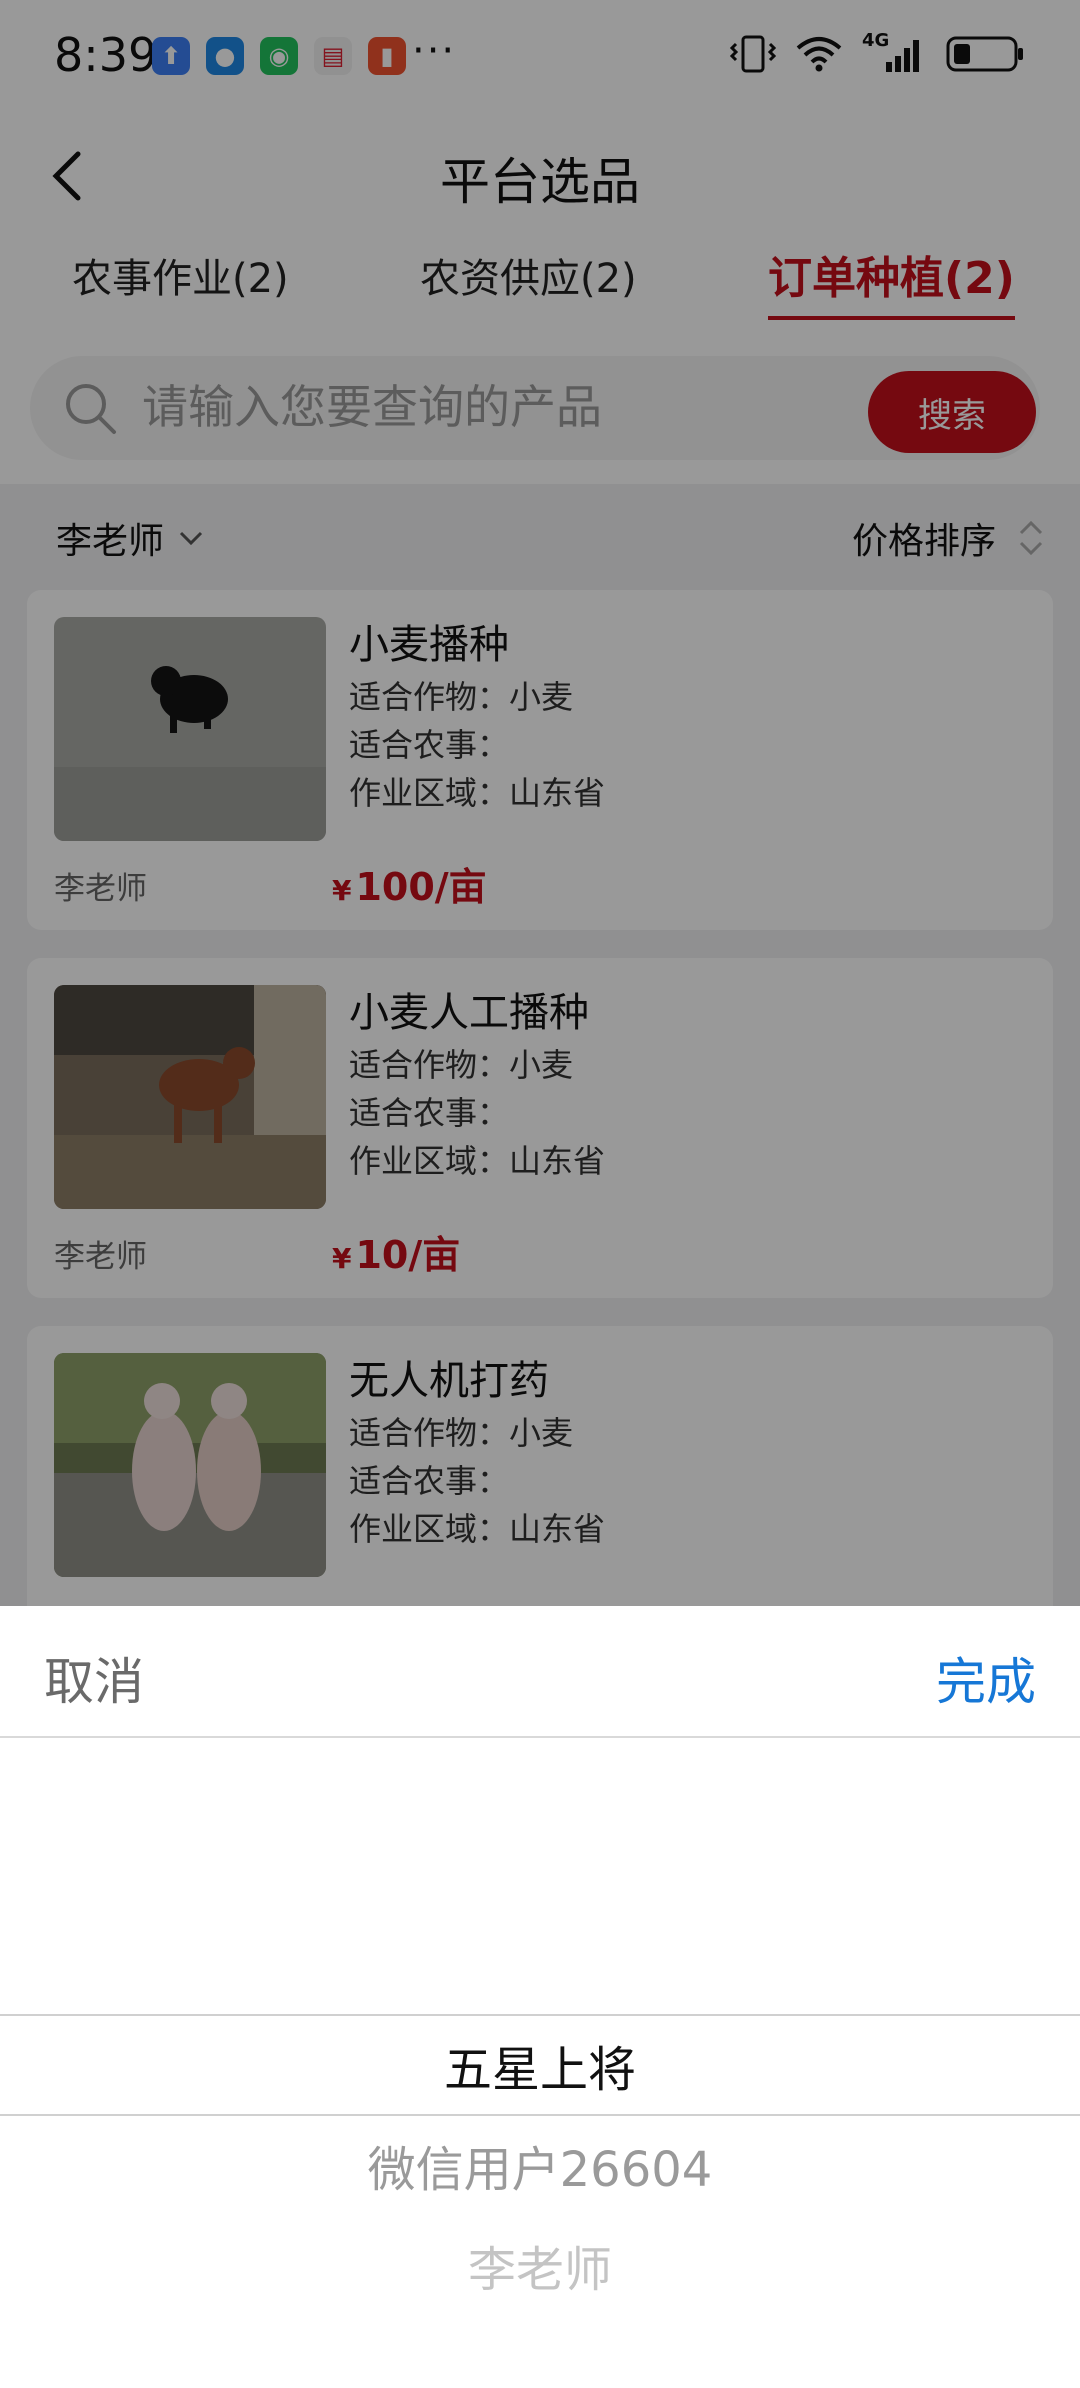  What do you see at coordinates (540, 1672) in the screenshot?
I see `picker-toolbar: 取消 完成` at bounding box center [540, 1672].